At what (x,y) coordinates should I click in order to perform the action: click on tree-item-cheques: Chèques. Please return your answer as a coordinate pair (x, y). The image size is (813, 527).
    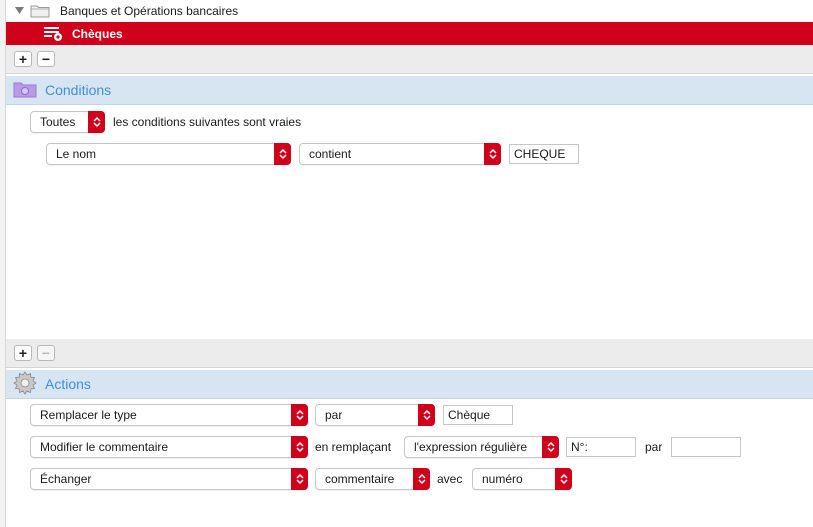
    Looking at the image, I should click on (409, 33).